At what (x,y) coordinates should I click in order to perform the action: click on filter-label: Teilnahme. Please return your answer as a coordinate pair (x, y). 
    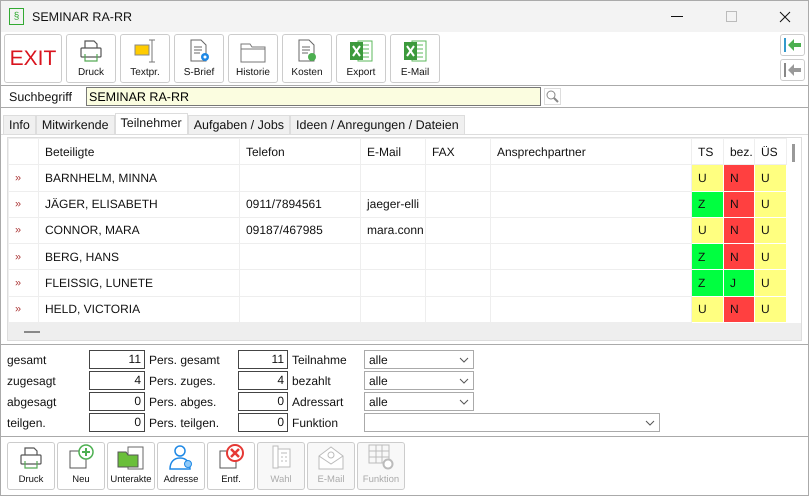
    Looking at the image, I should click on (320, 359).